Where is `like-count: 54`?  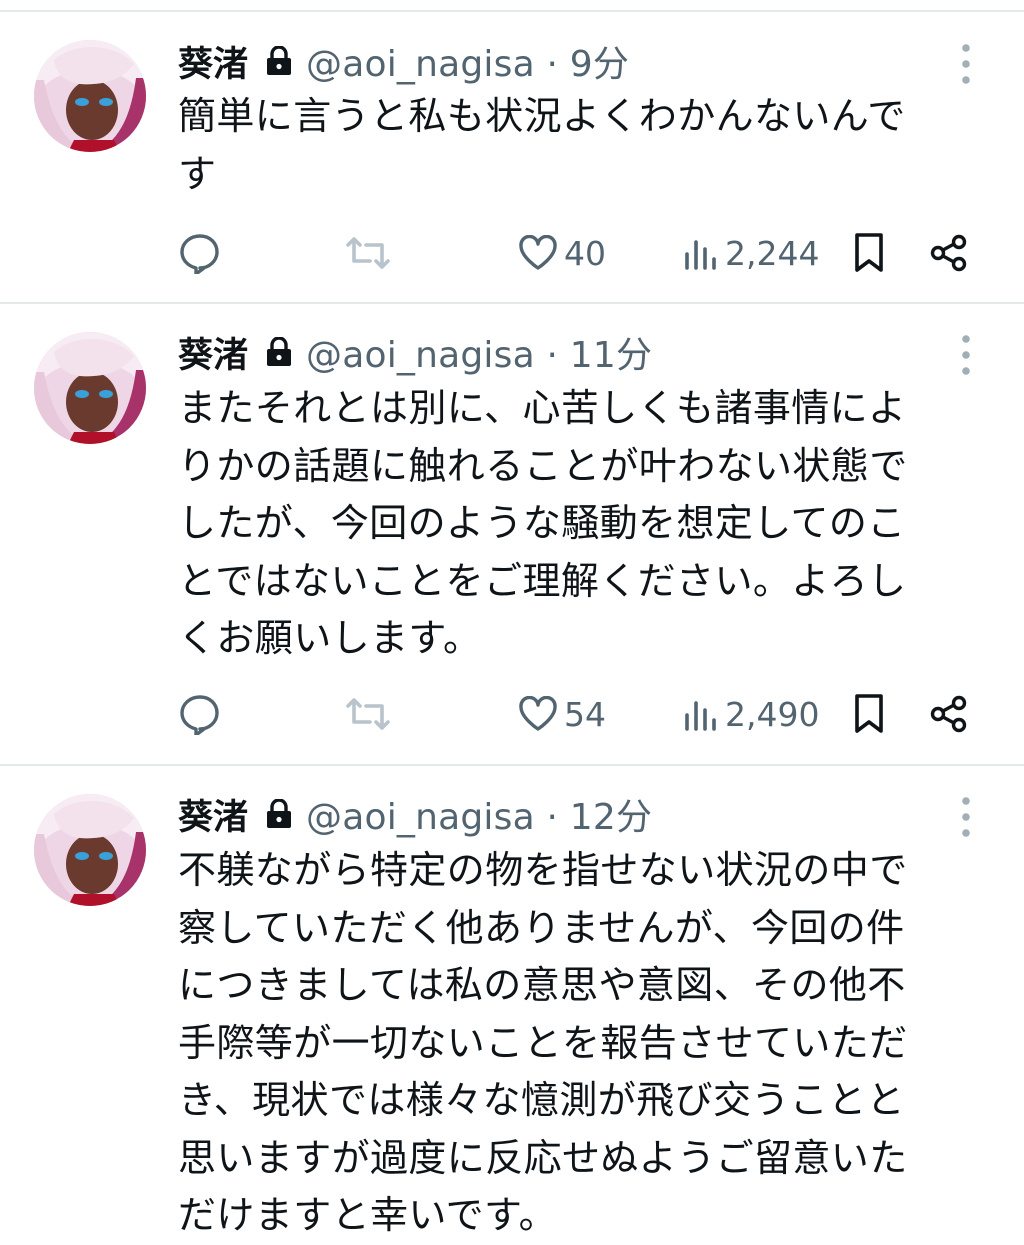
like-count: 54 is located at coordinates (585, 714).